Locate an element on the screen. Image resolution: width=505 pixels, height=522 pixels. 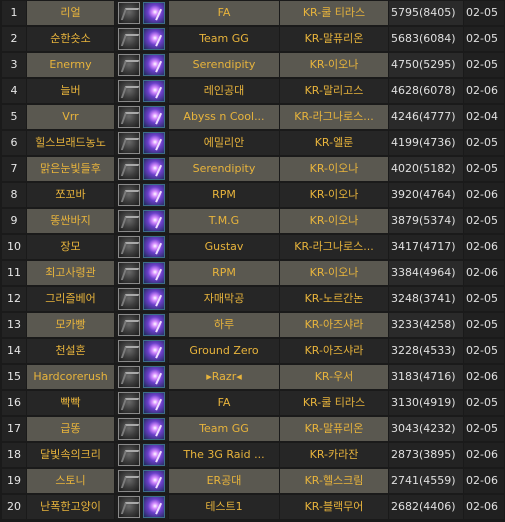
table-row: 16 빡빡 FA KR-쿨 티라스 3130(4919) 02-05 is located at coordinates (252, 403).